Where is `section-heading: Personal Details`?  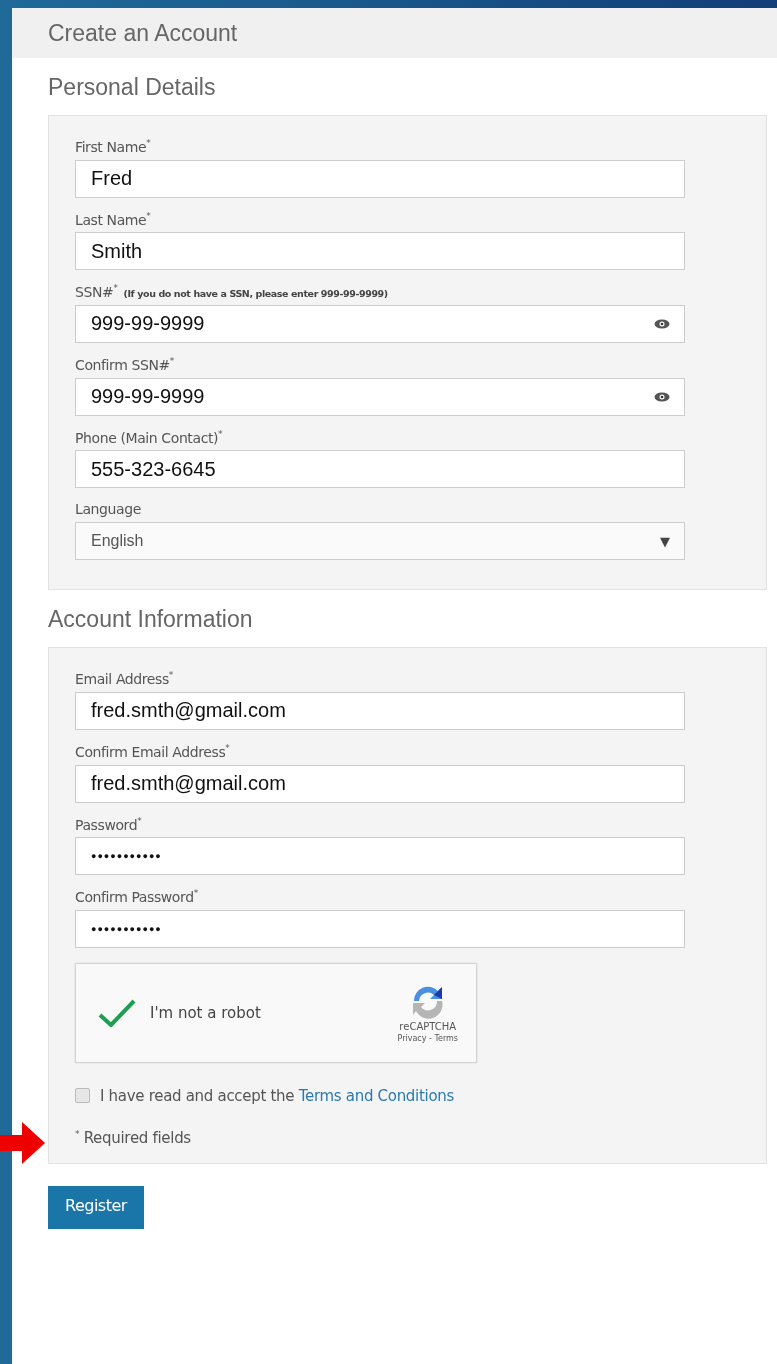 section-heading: Personal Details is located at coordinates (132, 87).